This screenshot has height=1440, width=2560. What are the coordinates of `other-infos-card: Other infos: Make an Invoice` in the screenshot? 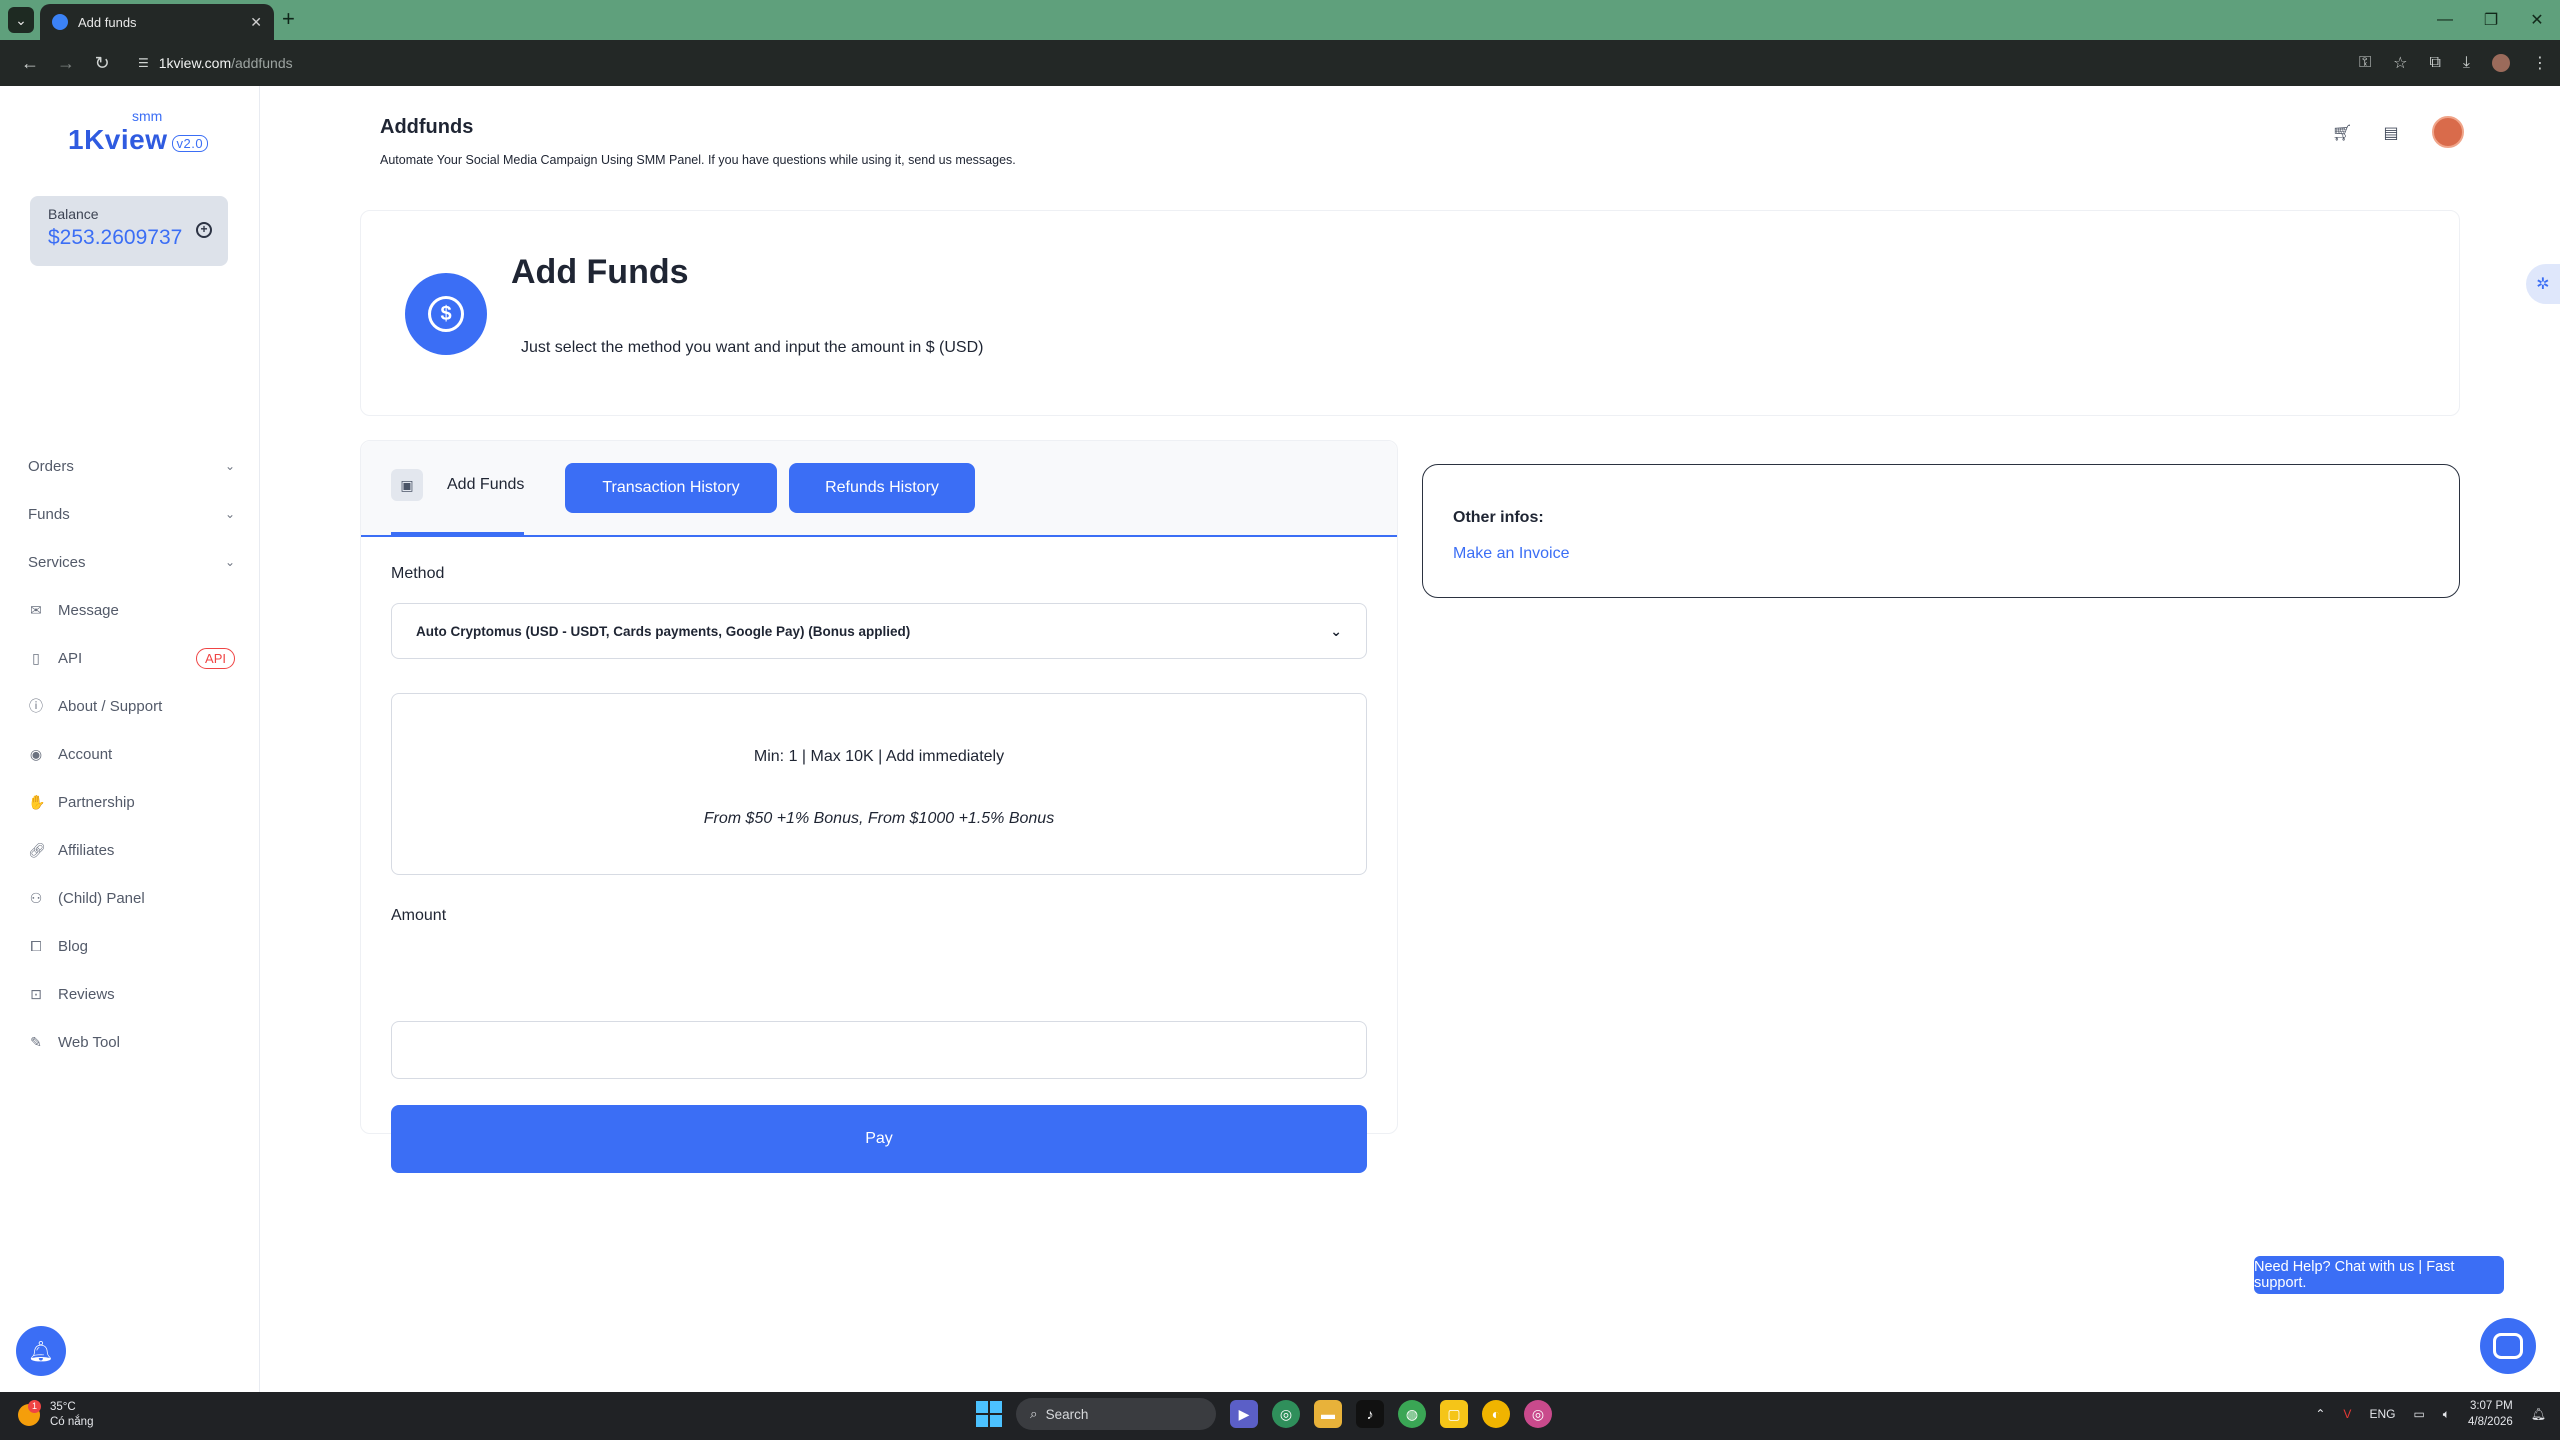 It's located at (1941, 531).